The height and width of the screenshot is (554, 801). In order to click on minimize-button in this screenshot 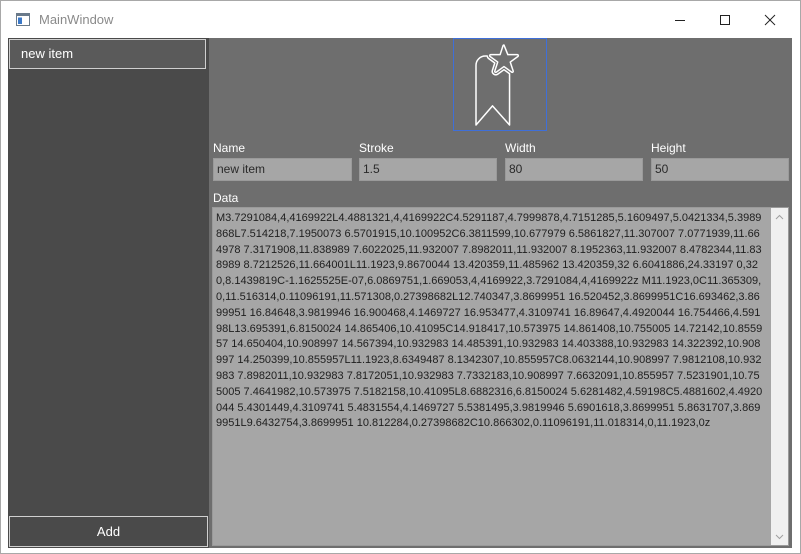, I will do `click(680, 19)`.